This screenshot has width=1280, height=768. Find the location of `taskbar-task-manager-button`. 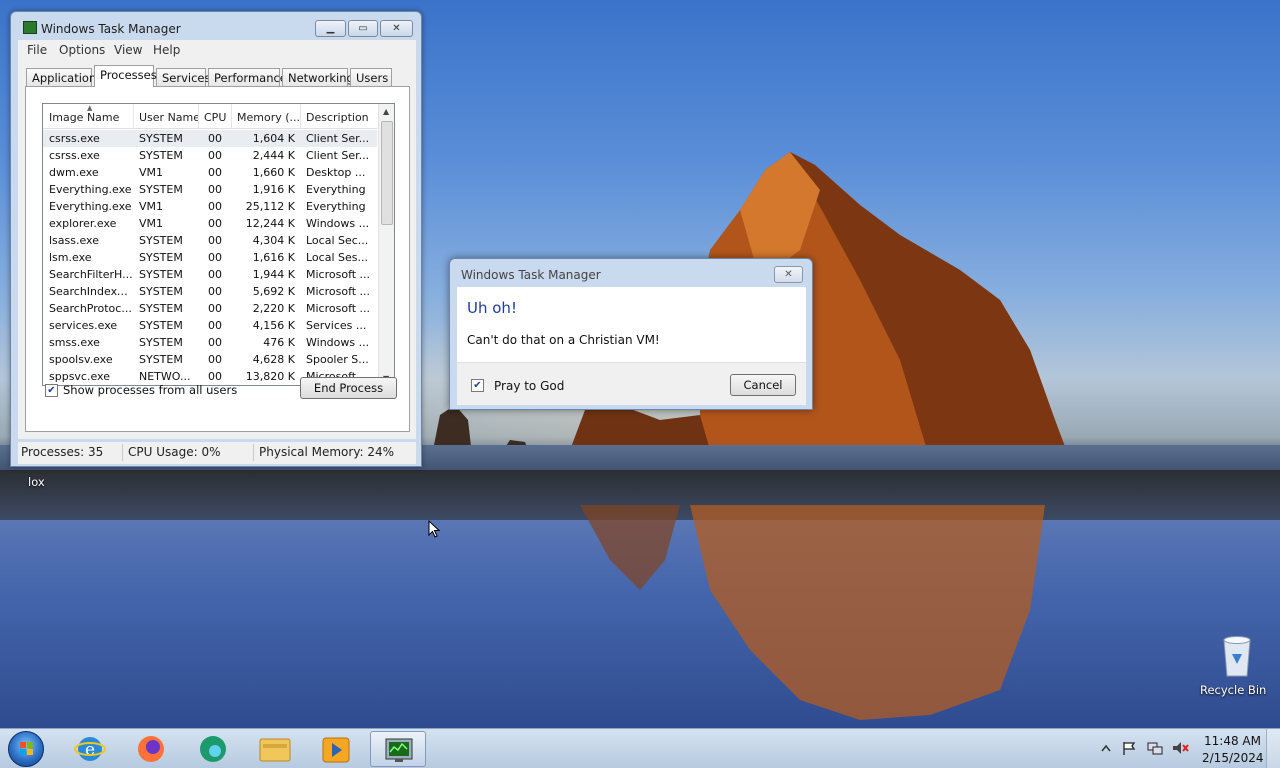

taskbar-task-manager-button is located at coordinates (398, 749).